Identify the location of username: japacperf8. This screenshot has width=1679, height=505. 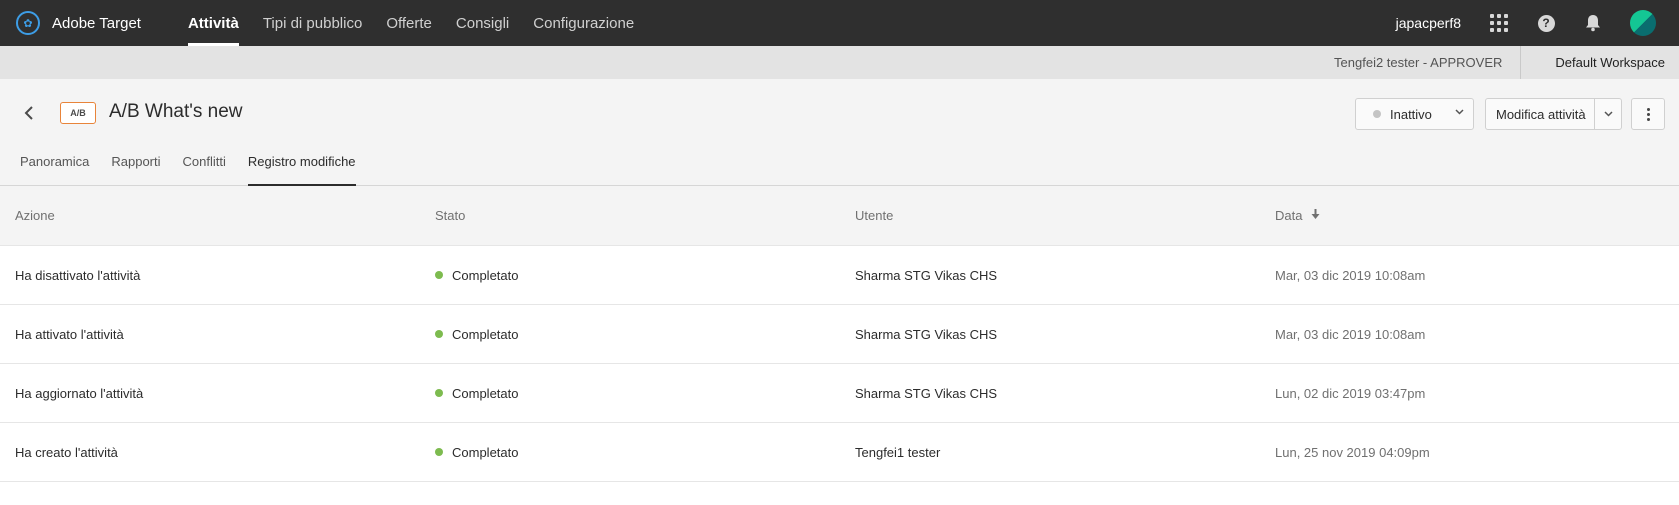
(1428, 23).